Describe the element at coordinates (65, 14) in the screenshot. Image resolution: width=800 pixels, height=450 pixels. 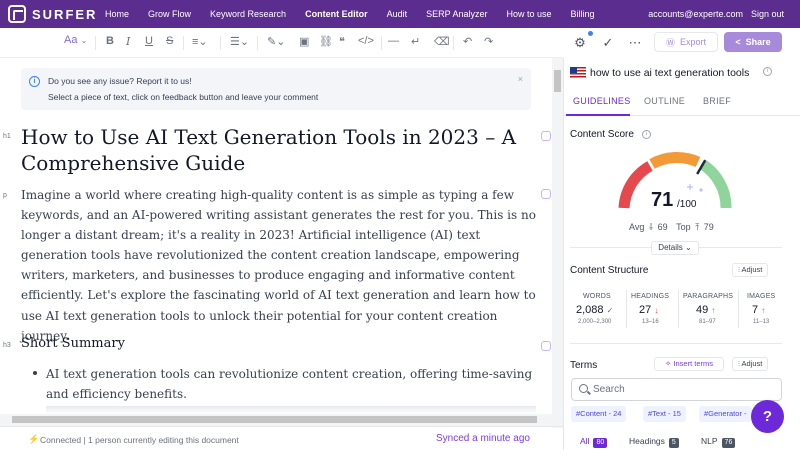
I see `logo-text: SURFER` at that location.